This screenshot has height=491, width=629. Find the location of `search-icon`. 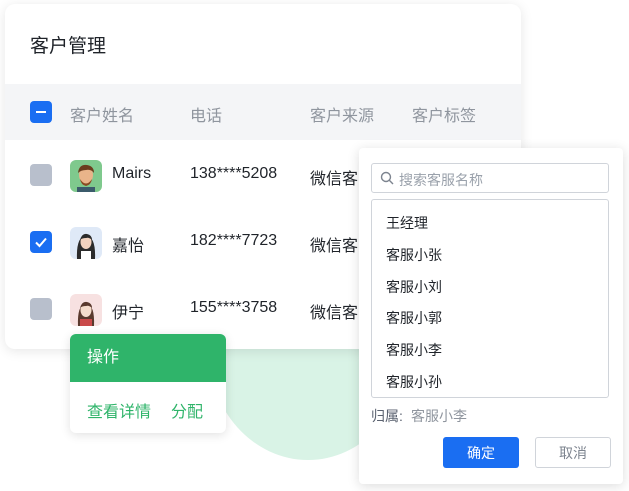

search-icon is located at coordinates (387, 178).